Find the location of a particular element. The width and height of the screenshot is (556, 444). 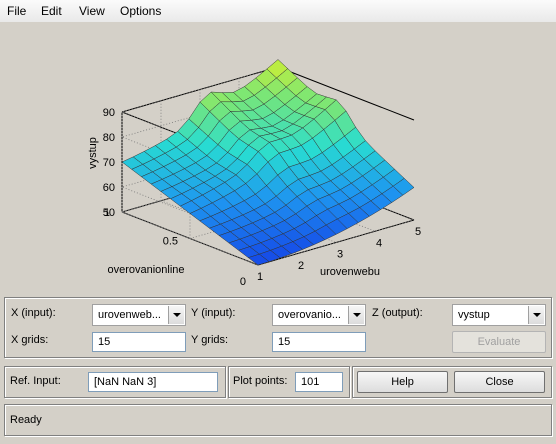

y-tick-label: 0 is located at coordinates (243, 282).